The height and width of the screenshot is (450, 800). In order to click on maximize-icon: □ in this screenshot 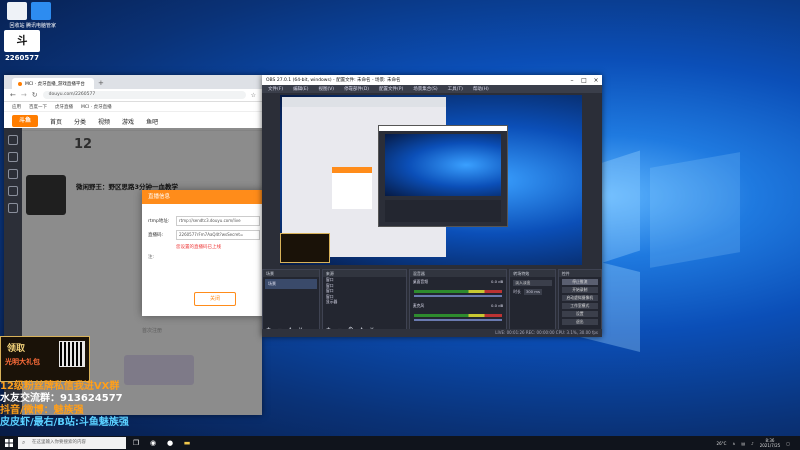, I will do `click(584, 80)`.